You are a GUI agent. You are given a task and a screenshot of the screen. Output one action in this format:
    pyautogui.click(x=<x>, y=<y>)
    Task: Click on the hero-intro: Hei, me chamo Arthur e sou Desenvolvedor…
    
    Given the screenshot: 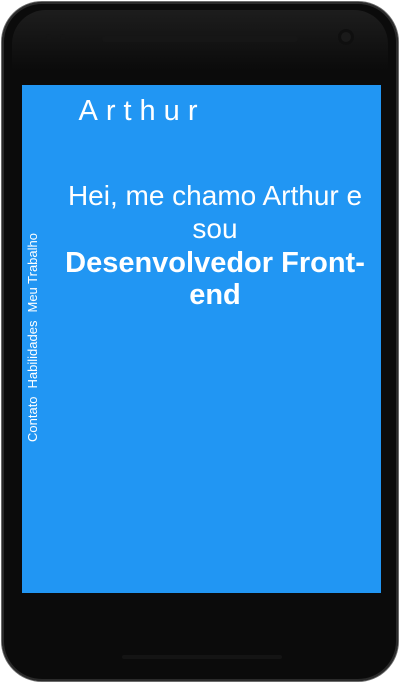 What is the action you would take?
    pyautogui.click(x=215, y=245)
    